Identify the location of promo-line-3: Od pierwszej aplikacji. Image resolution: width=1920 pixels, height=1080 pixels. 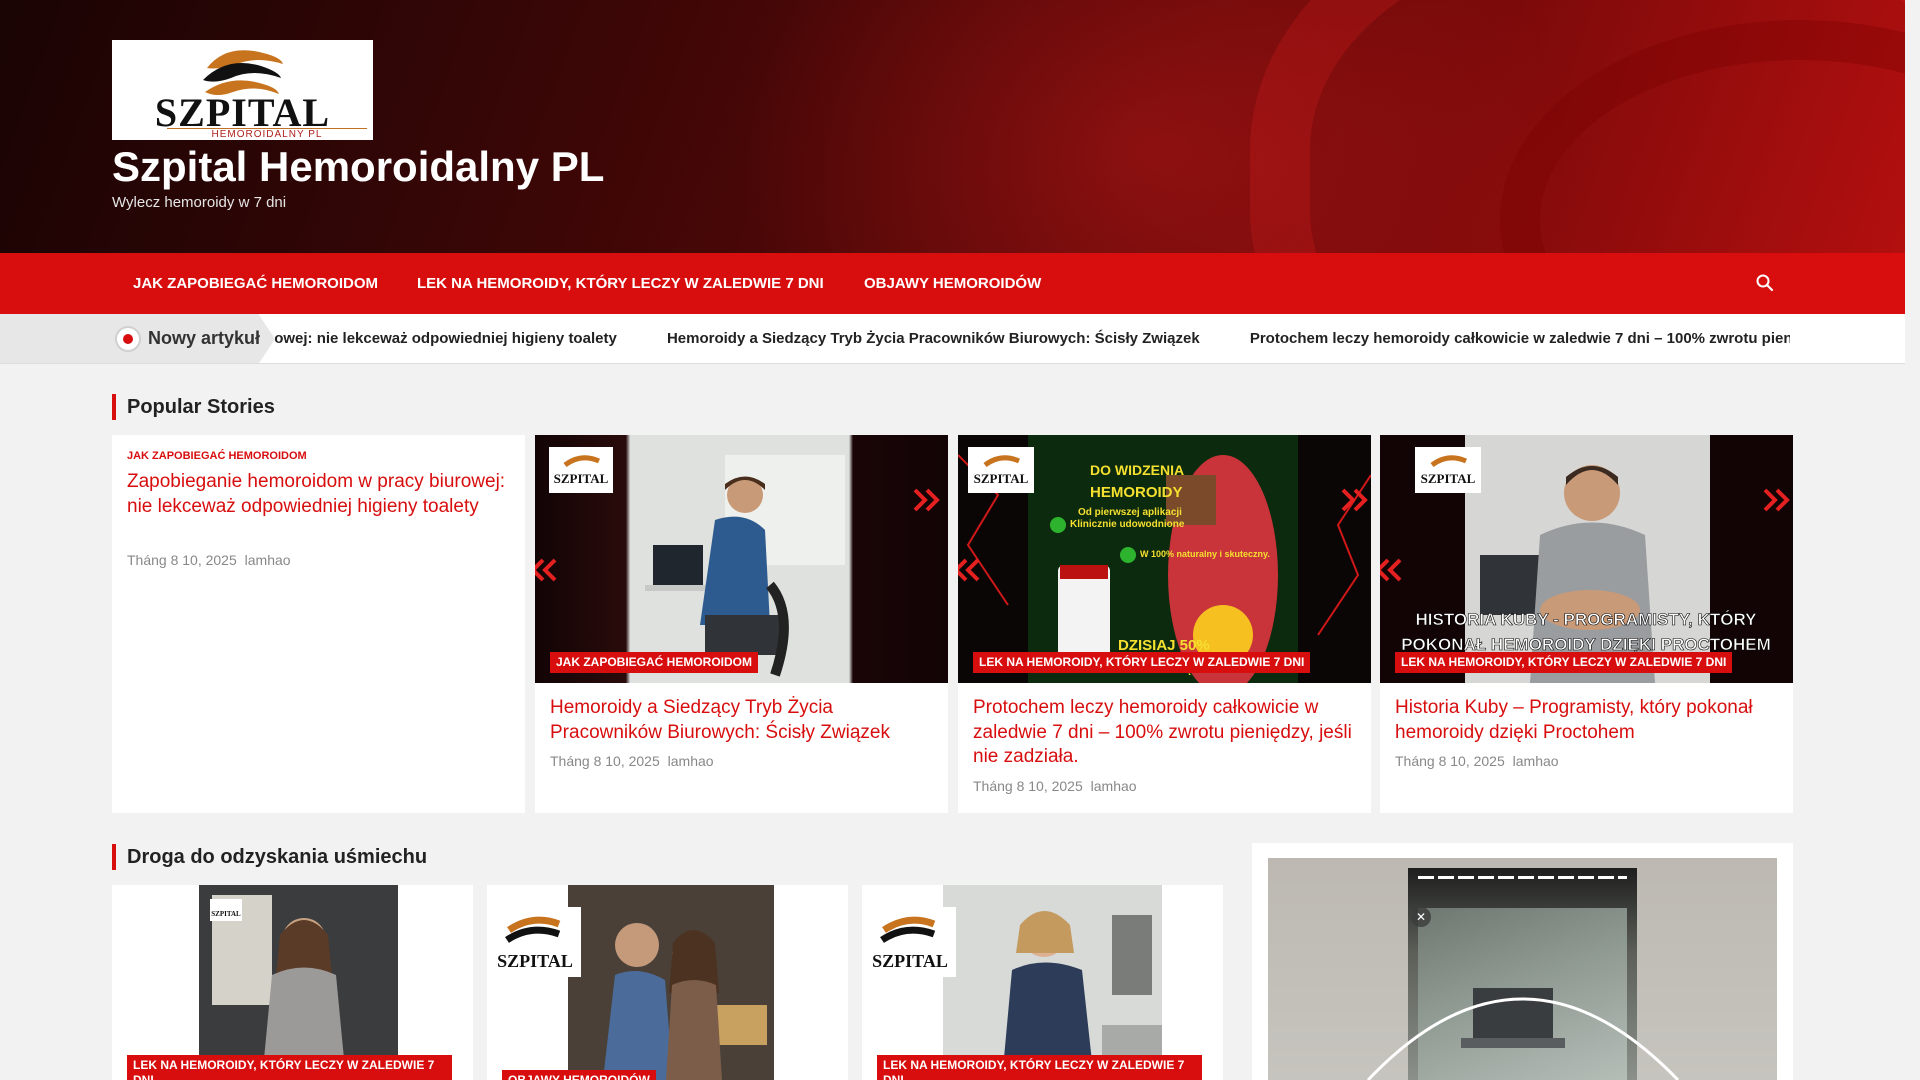
(1130, 512).